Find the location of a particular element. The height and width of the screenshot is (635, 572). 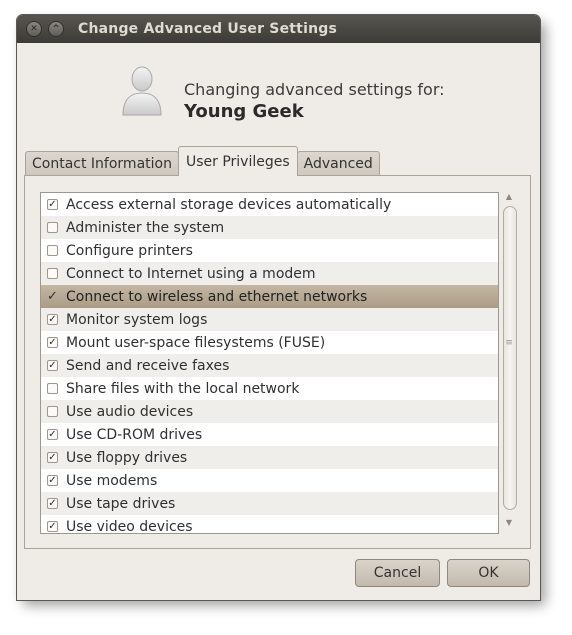

privilege-row: ✓ Send and receive faxes is located at coordinates (269, 365).